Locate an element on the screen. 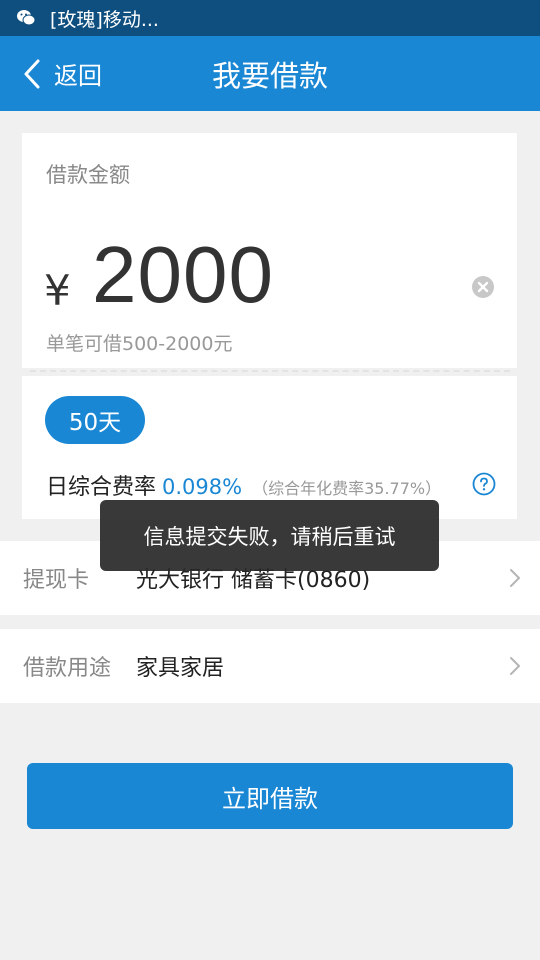  annual-rate-note: （综合年化费率35.77%） is located at coordinates (347, 488).